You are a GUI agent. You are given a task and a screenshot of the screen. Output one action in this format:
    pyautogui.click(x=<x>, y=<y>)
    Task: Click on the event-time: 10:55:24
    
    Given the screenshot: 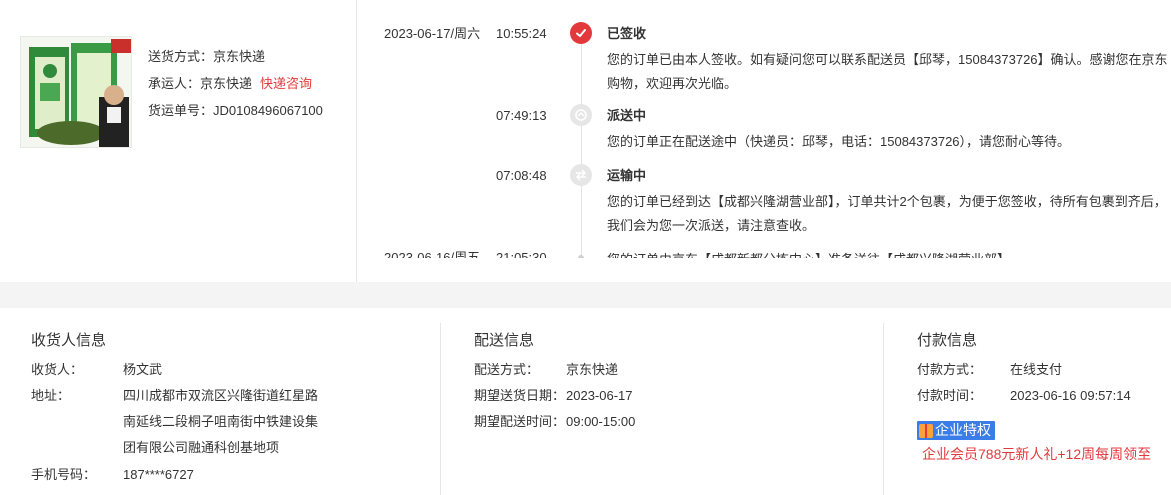 What is the action you would take?
    pyautogui.click(x=521, y=33)
    